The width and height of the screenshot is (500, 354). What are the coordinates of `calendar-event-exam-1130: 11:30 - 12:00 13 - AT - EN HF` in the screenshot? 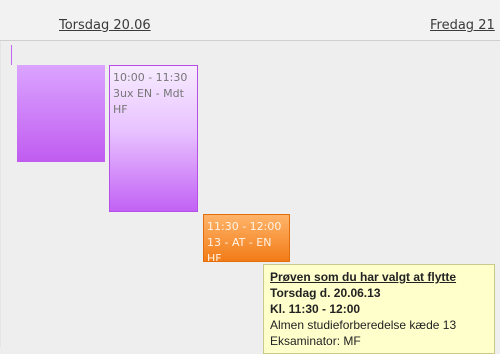 It's located at (246, 238).